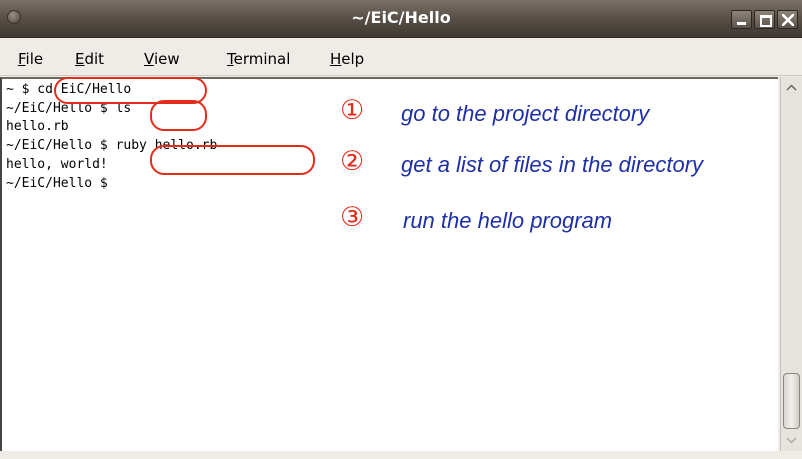 The height and width of the screenshot is (459, 802). I want to click on menu-file: File, so click(30, 59).